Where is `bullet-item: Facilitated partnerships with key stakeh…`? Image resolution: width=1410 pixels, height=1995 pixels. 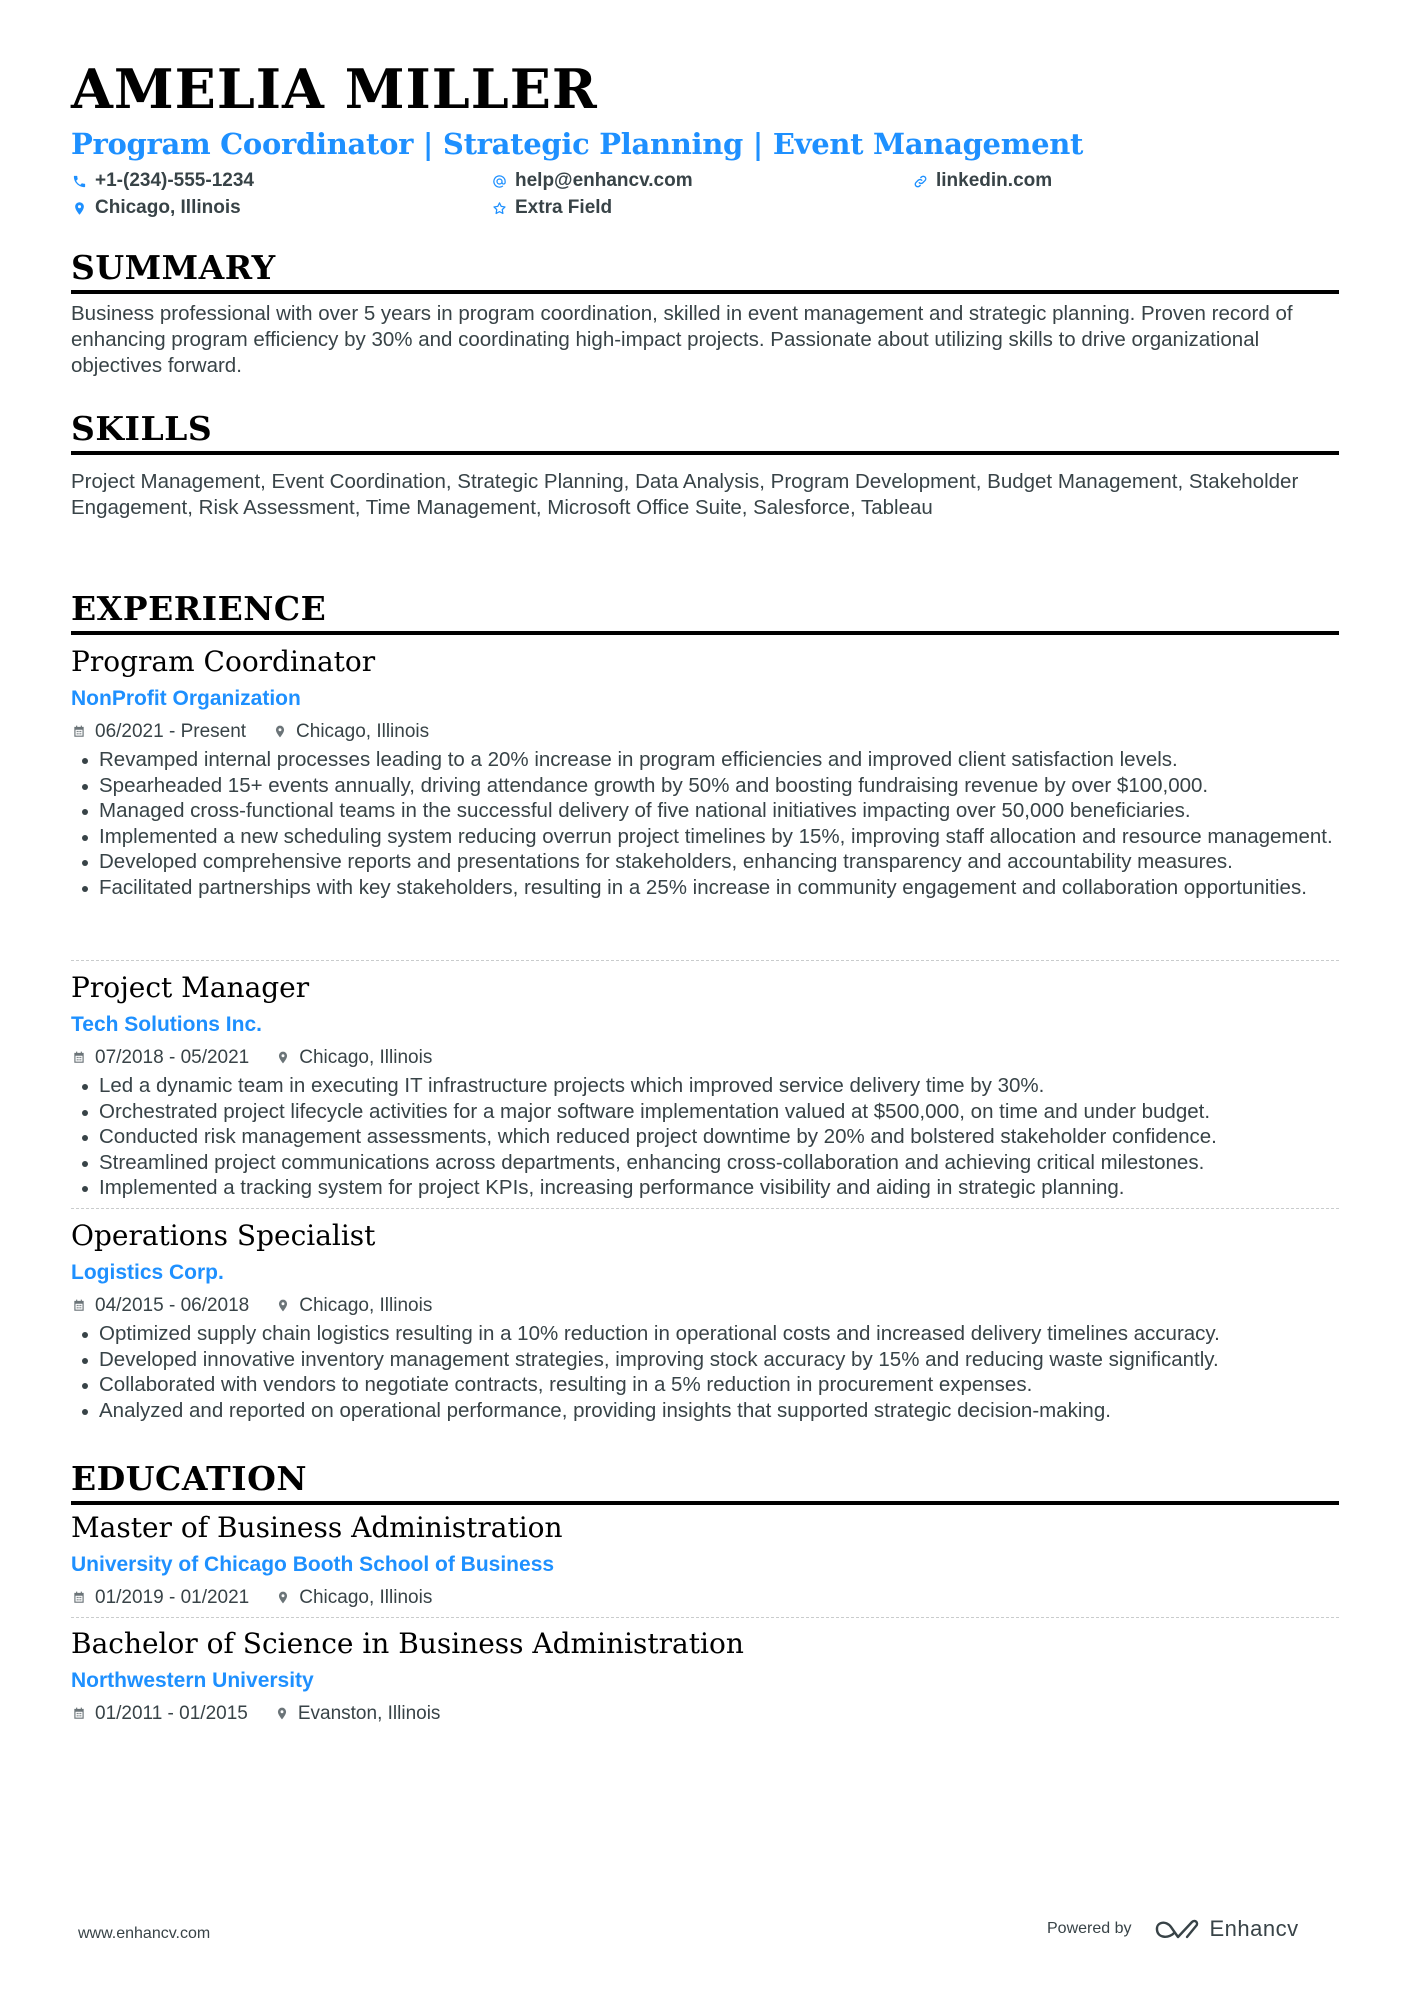
bullet-item: Facilitated partnerships with key stakeh… is located at coordinates (705, 888).